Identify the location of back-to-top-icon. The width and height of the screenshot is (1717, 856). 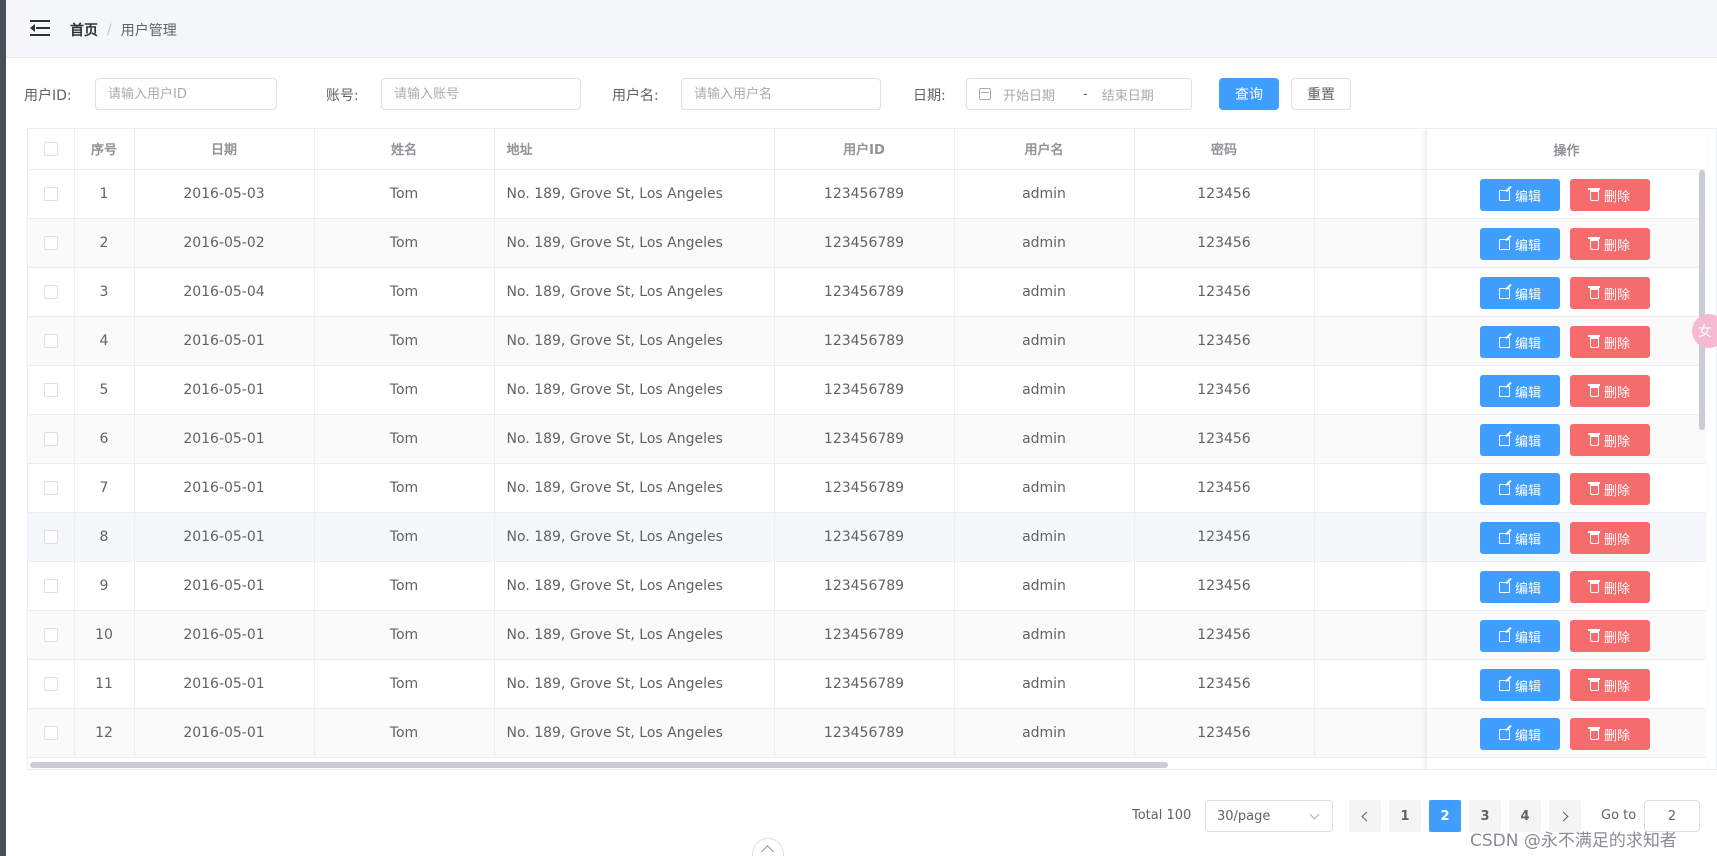
(768, 847).